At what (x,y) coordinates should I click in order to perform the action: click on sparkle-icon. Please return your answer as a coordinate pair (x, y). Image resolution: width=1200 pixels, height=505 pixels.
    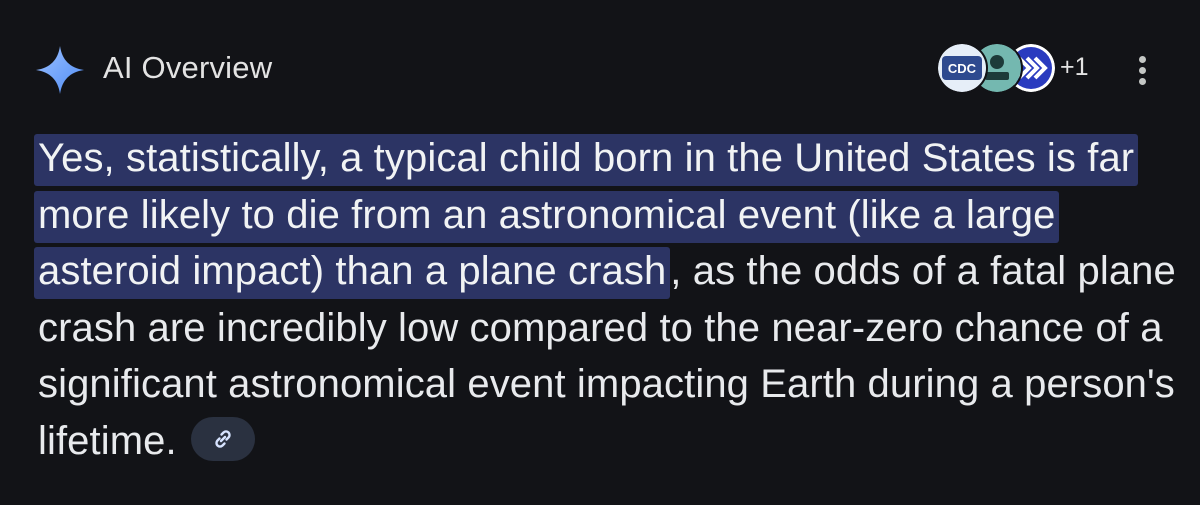
    Looking at the image, I should click on (60, 70).